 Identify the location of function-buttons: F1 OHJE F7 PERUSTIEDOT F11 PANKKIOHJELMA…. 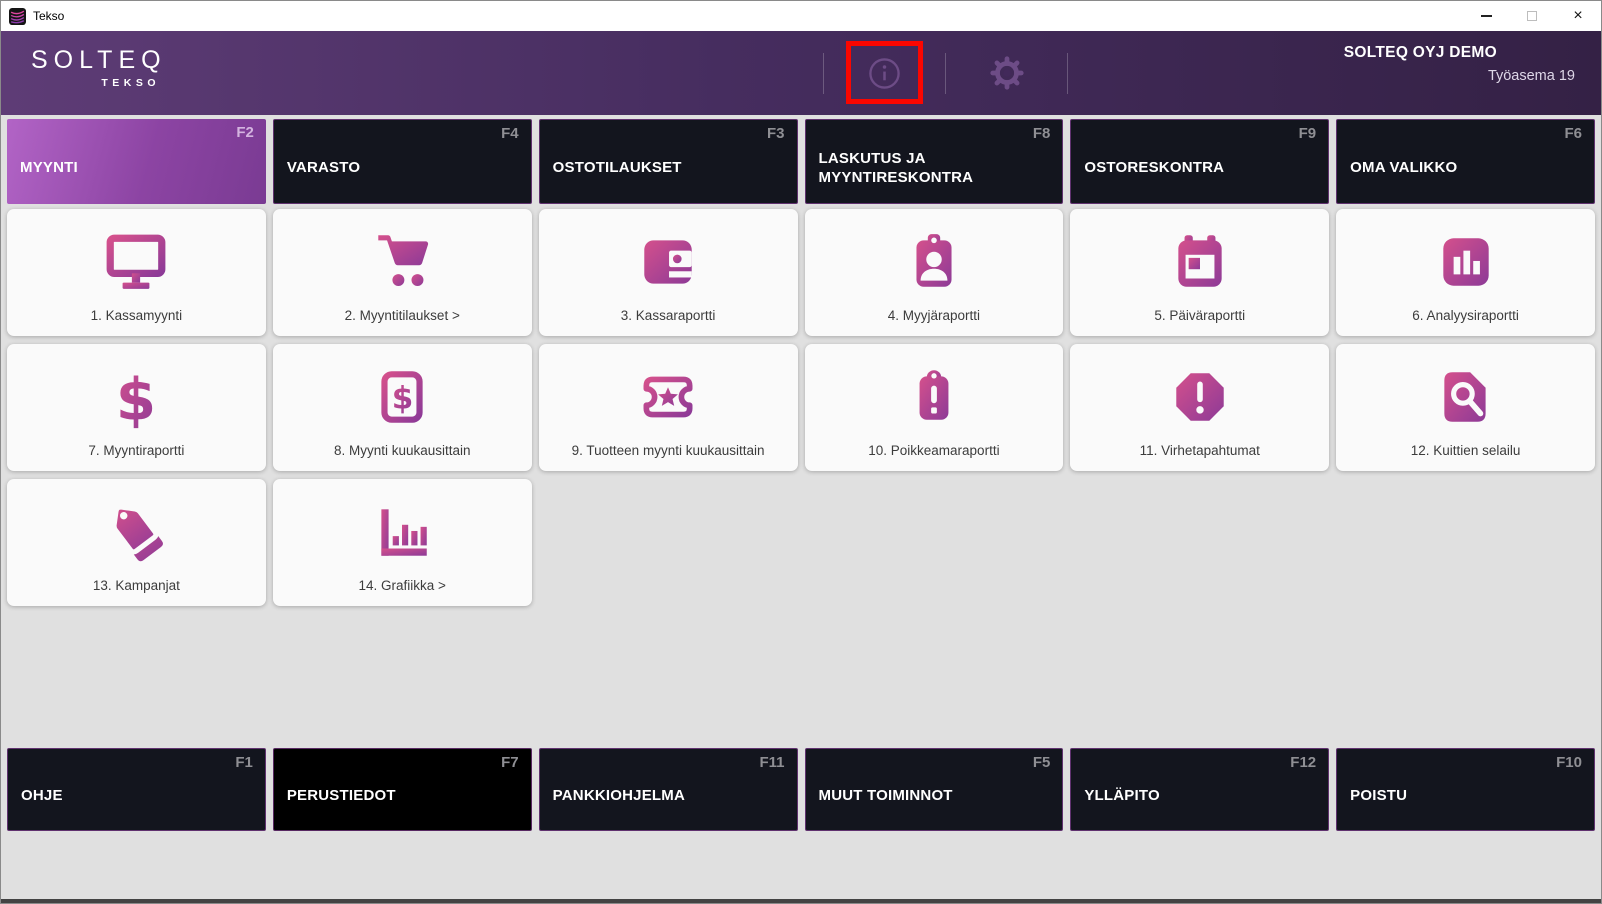
(801, 789).